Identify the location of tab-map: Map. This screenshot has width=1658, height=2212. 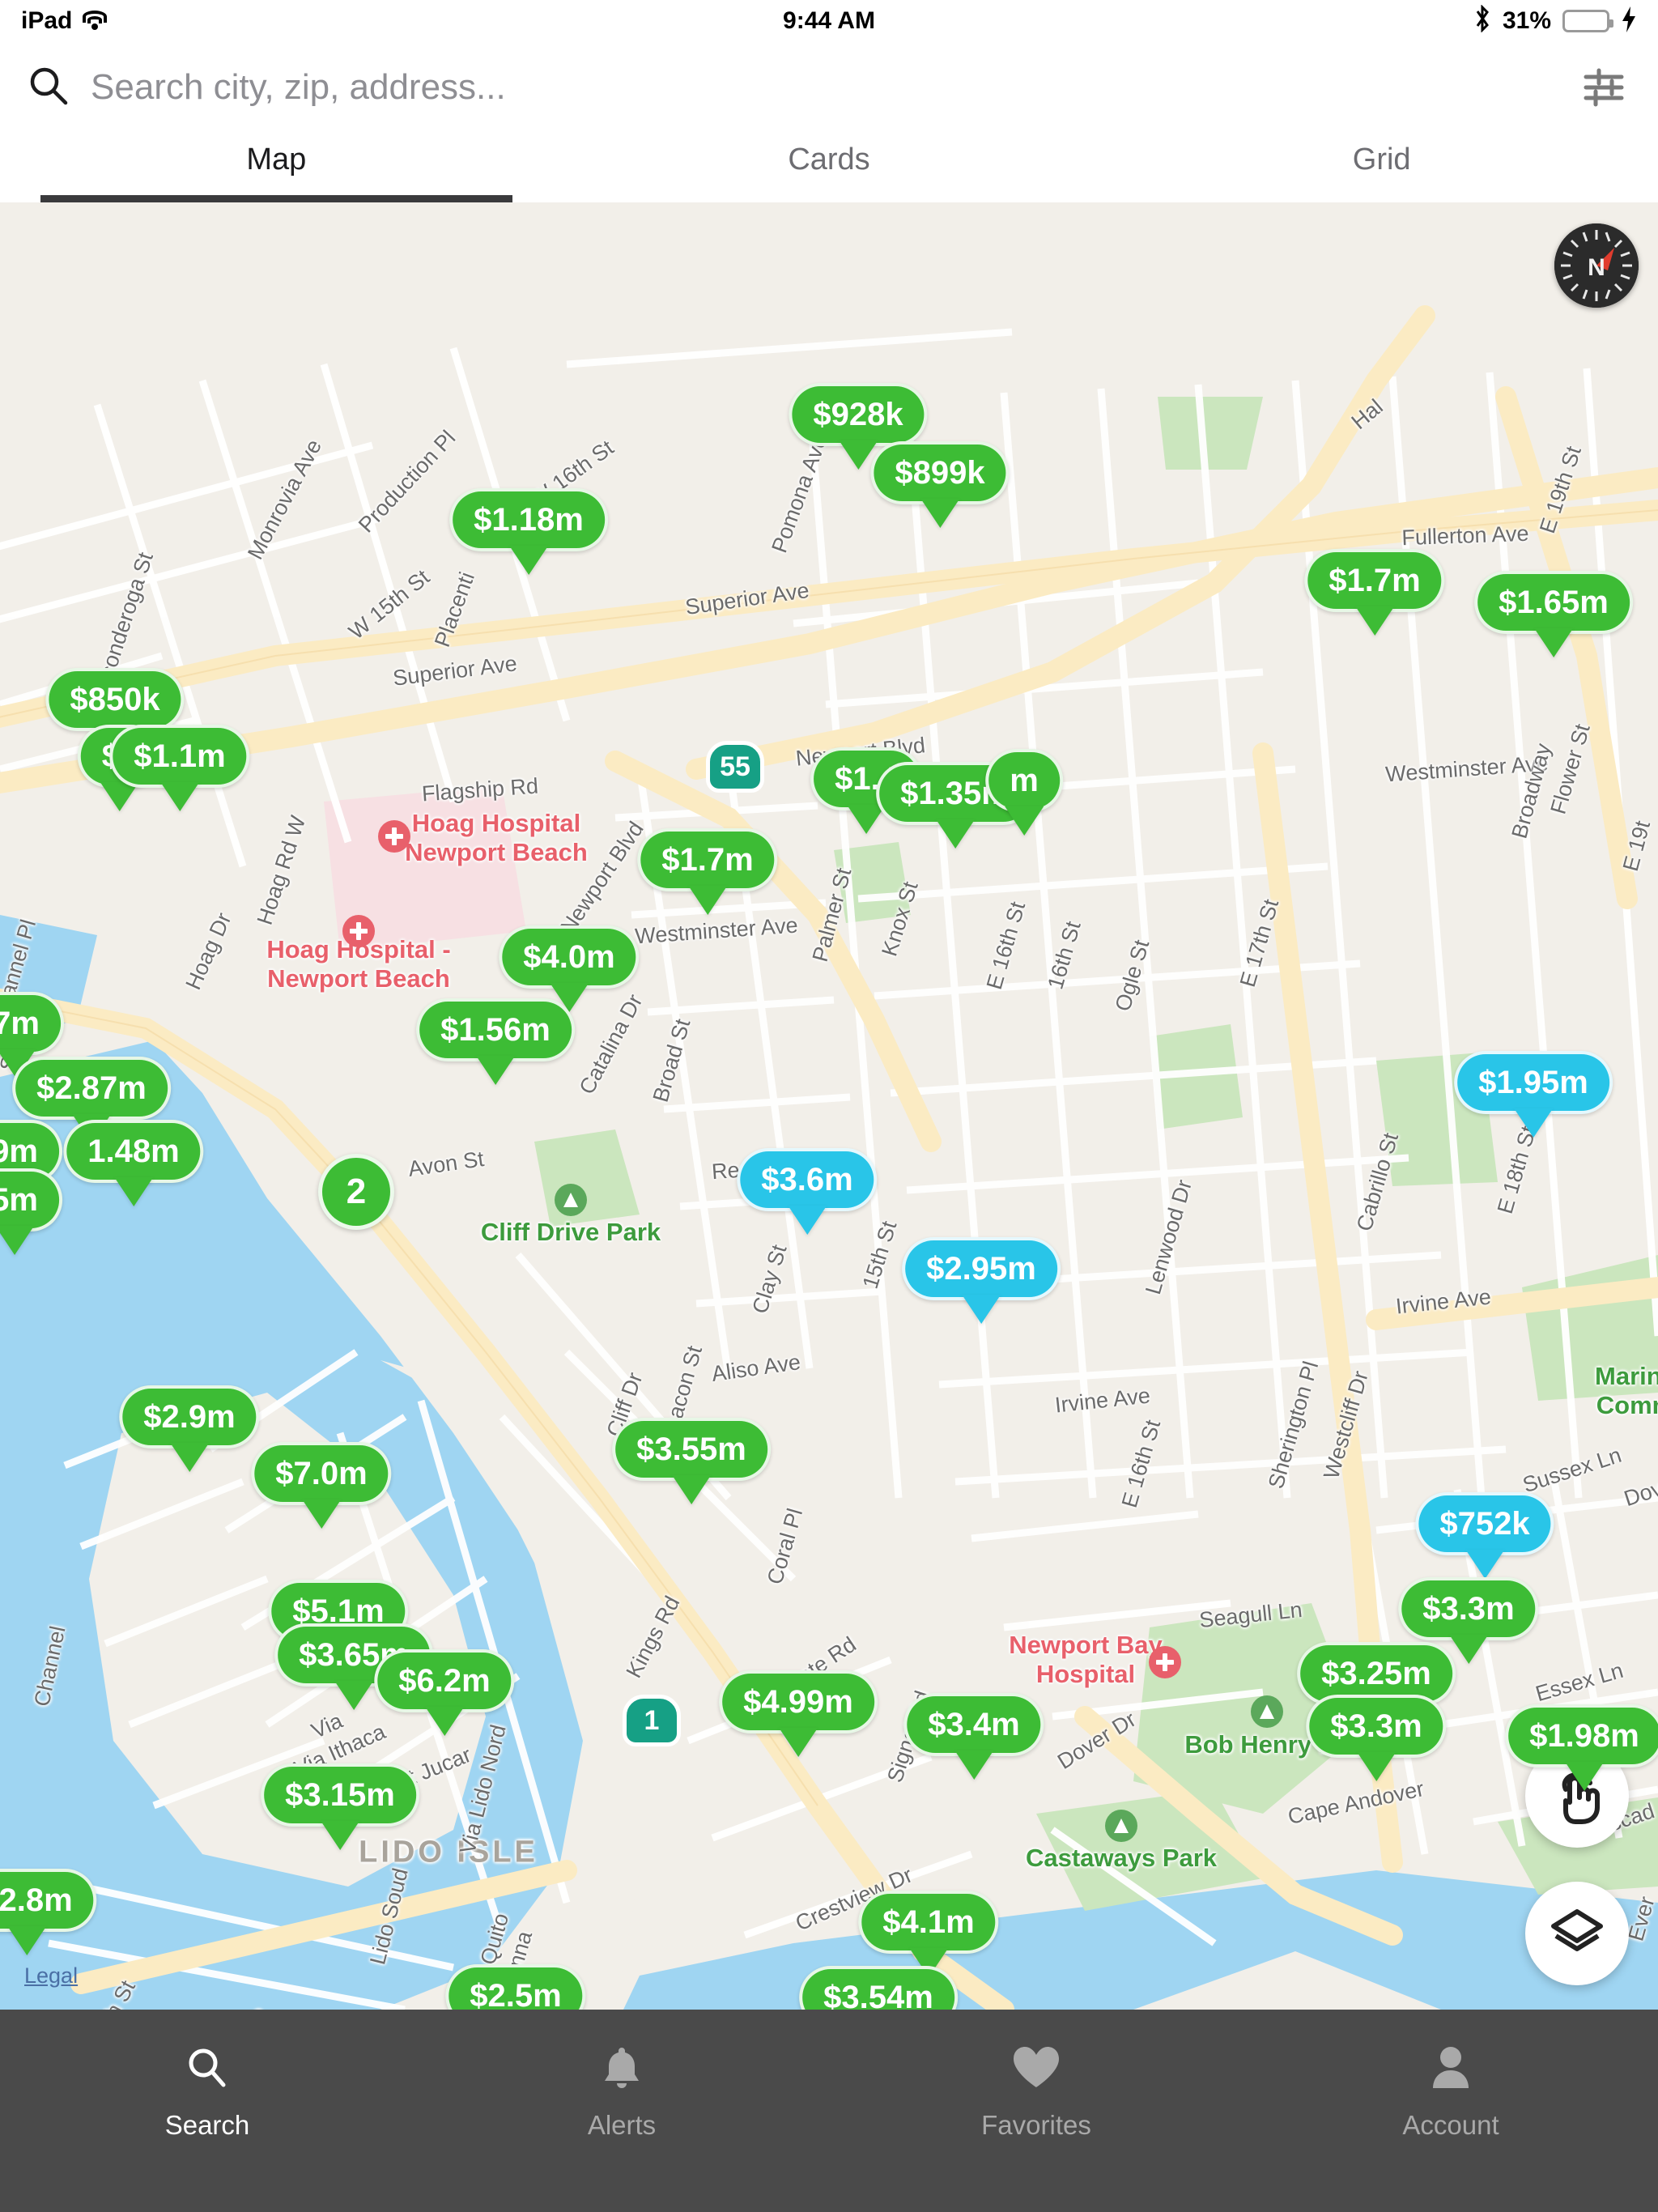
(276, 167).